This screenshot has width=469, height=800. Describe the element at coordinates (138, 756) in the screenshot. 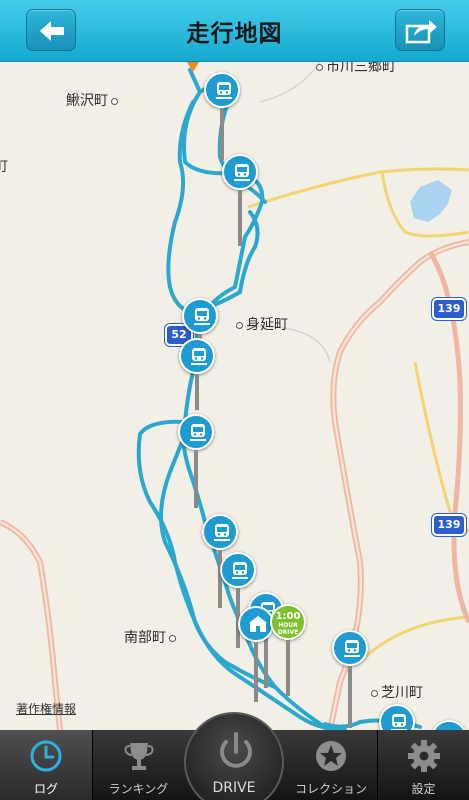

I see `trophy-icon` at that location.